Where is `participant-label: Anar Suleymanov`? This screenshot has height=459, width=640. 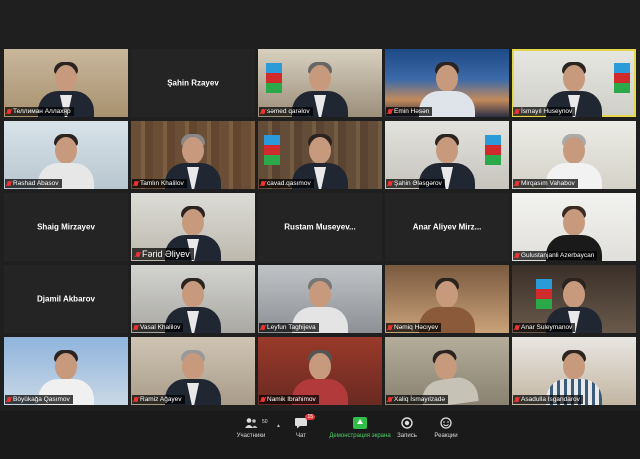 participant-label: Anar Suleymanov is located at coordinates (544, 327).